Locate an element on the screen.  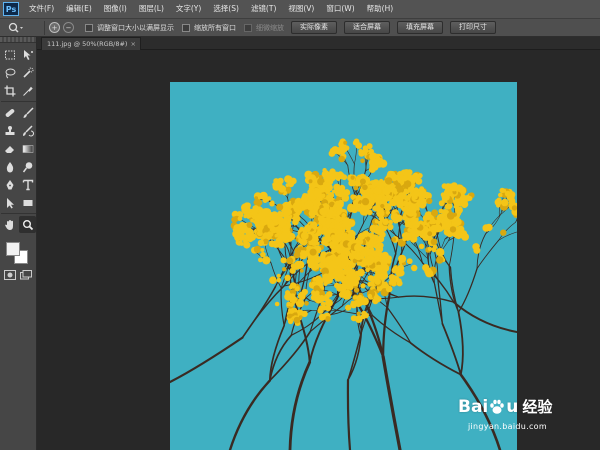
type-icon is located at coordinates (27, 184).